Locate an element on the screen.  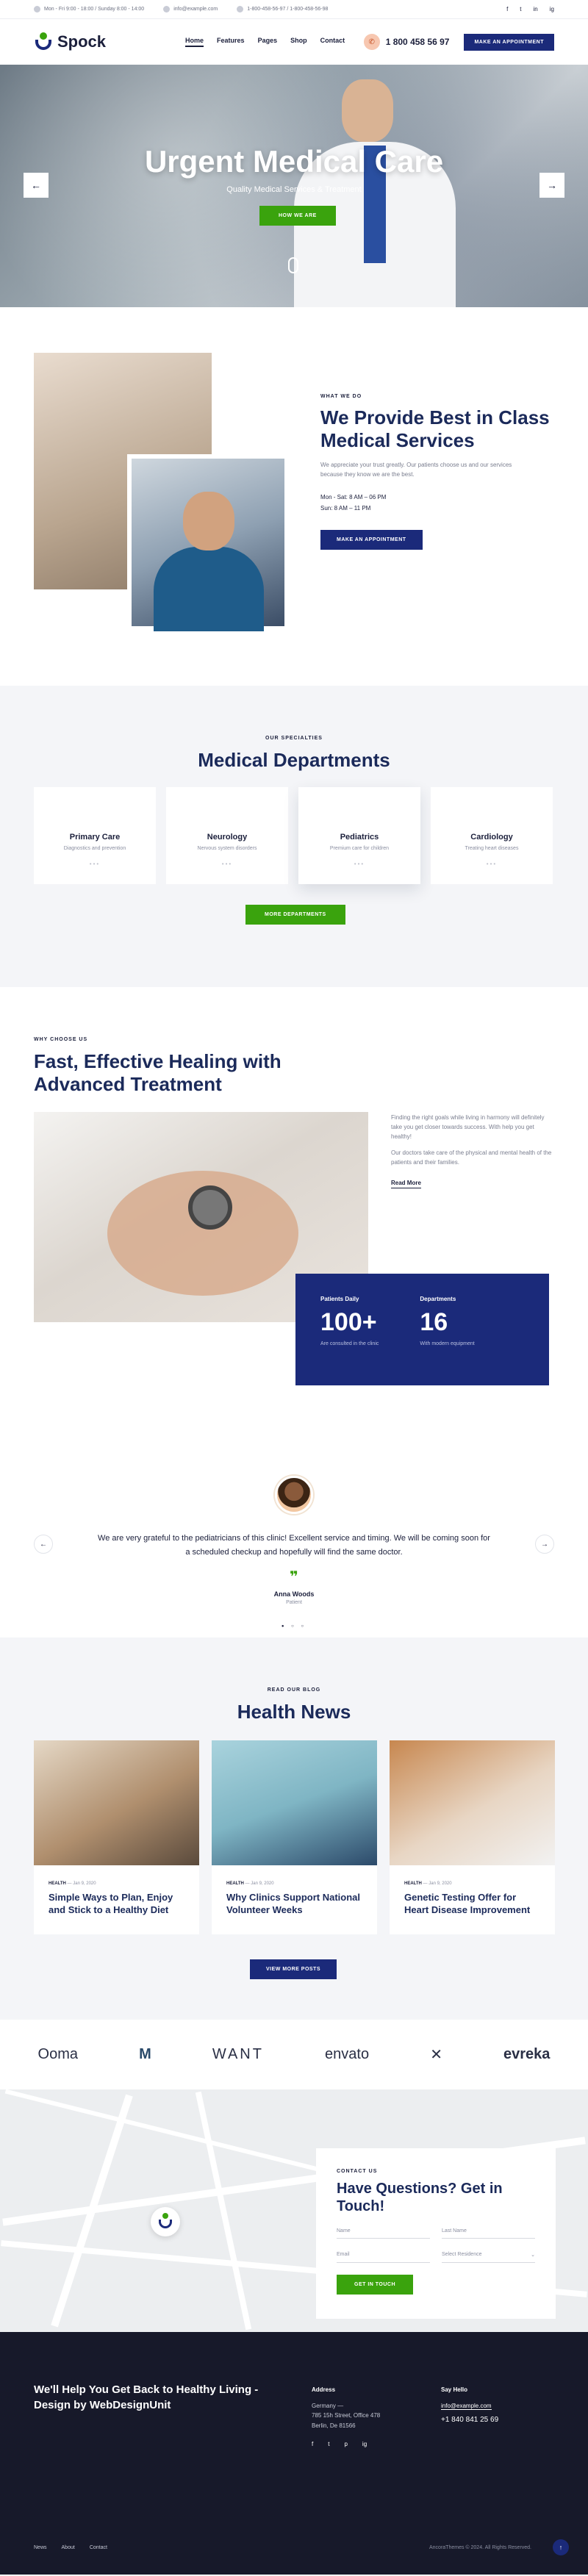
why-eyebrow: WHY CHOOSE US is located at coordinates (61, 1039).